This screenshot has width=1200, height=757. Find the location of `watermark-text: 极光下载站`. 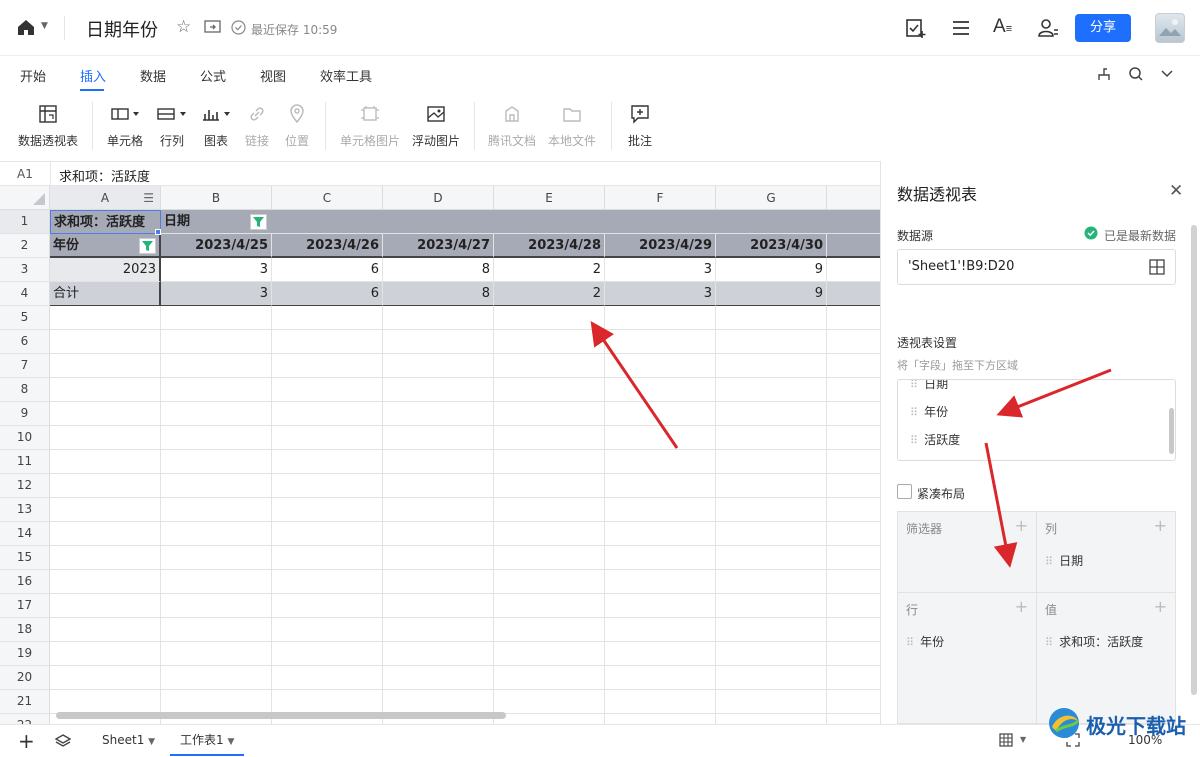

watermark-text: 极光下载站 is located at coordinates (1136, 726).